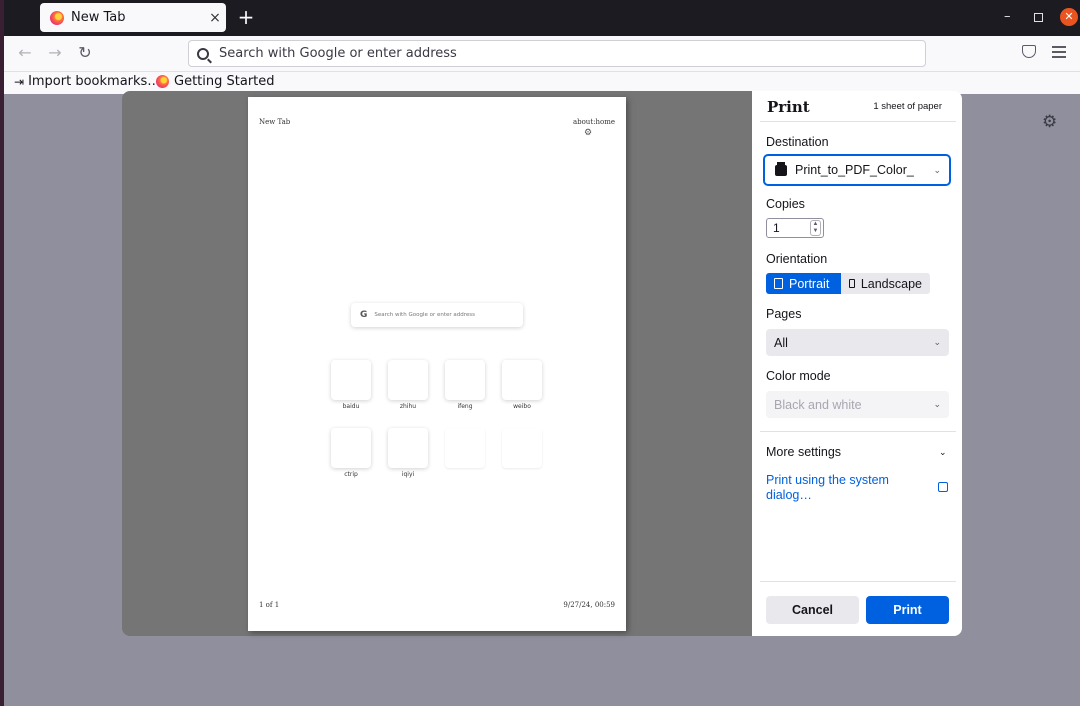  I want to click on printer-icon, so click(781, 168).